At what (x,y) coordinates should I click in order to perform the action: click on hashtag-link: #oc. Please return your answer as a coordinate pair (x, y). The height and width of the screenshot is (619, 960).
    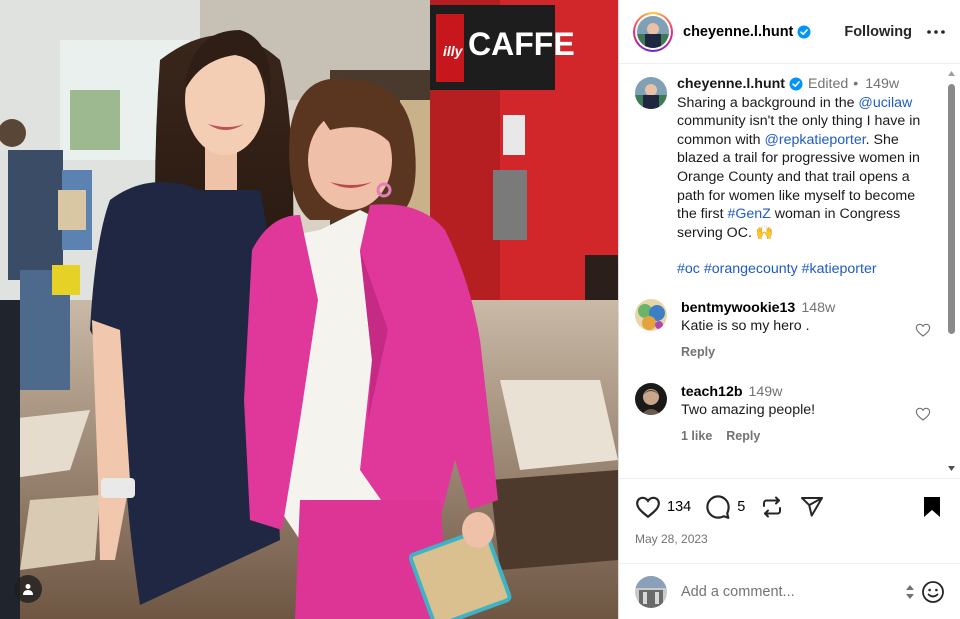
    Looking at the image, I should click on (688, 269).